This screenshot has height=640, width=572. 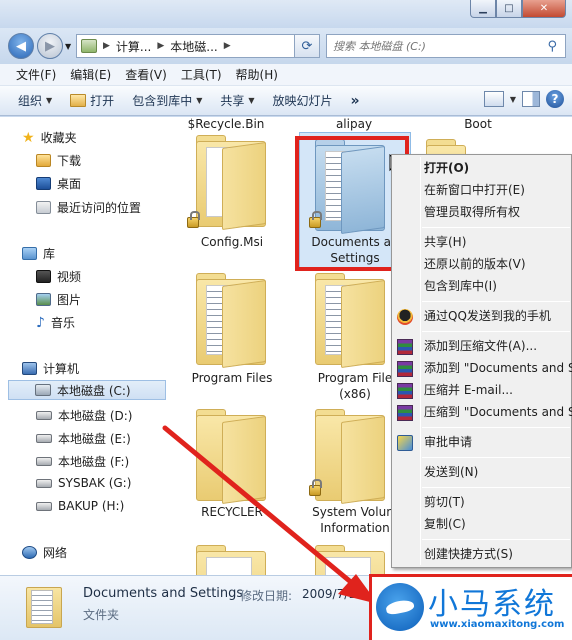 What do you see at coordinates (83, 483) in the screenshot?
I see `nav-item-drive-g: SYSBAK (G:)` at bounding box center [83, 483].